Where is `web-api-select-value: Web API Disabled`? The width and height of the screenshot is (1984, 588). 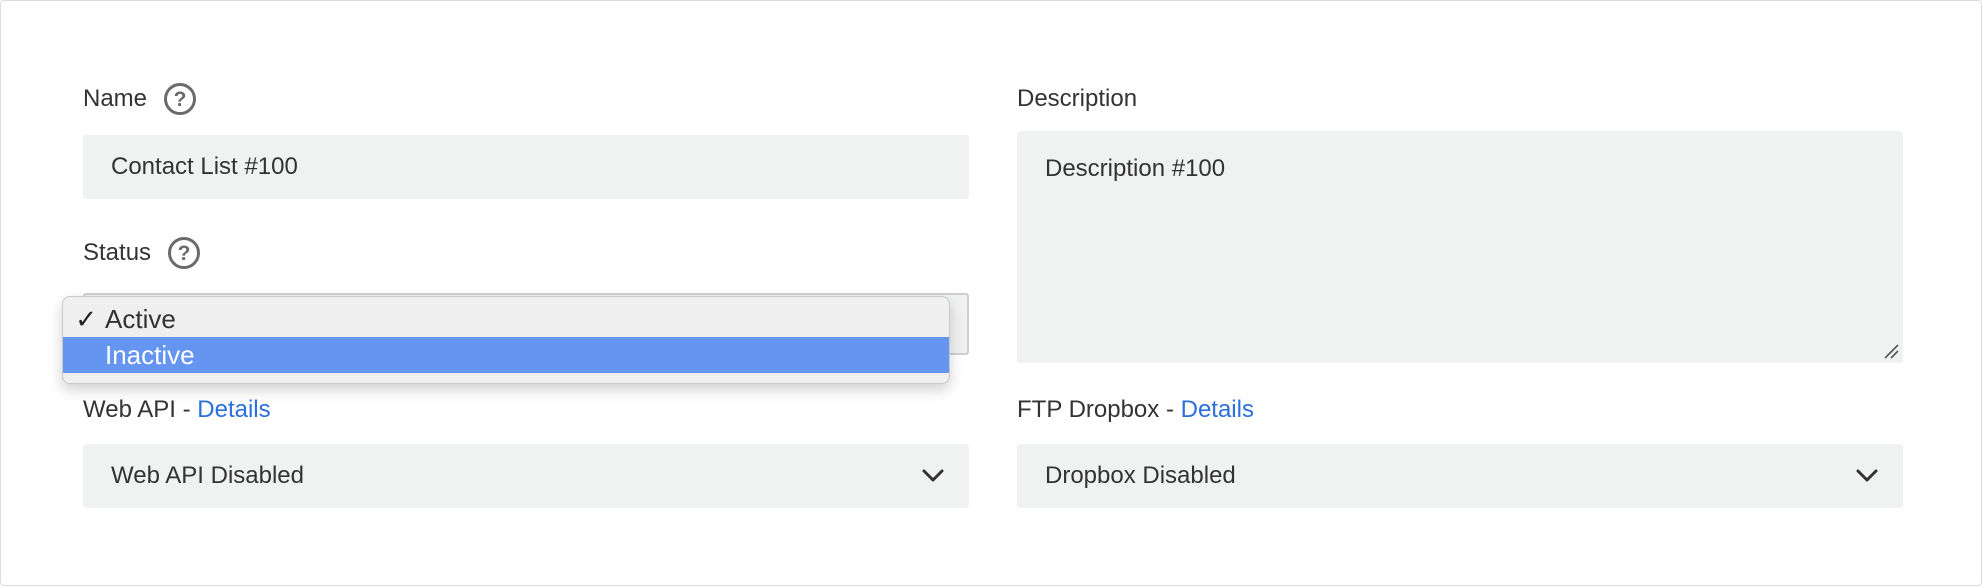
web-api-select-value: Web API Disabled is located at coordinates (207, 475).